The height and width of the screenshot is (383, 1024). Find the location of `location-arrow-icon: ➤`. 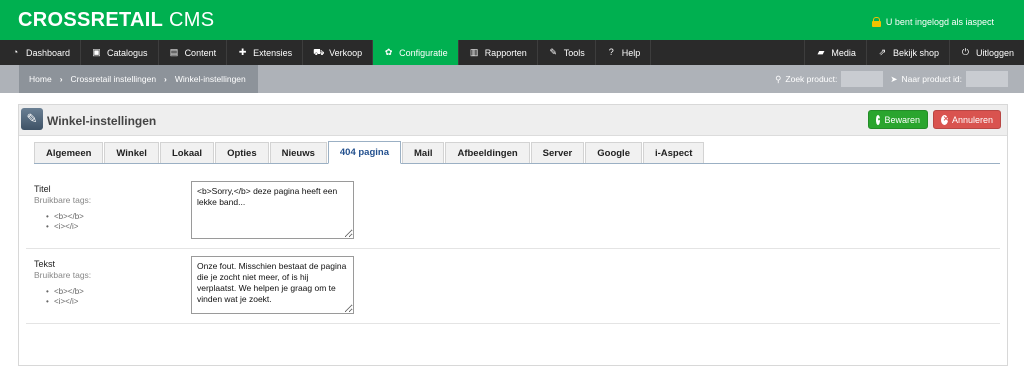

location-arrow-icon: ➤ is located at coordinates (894, 78).